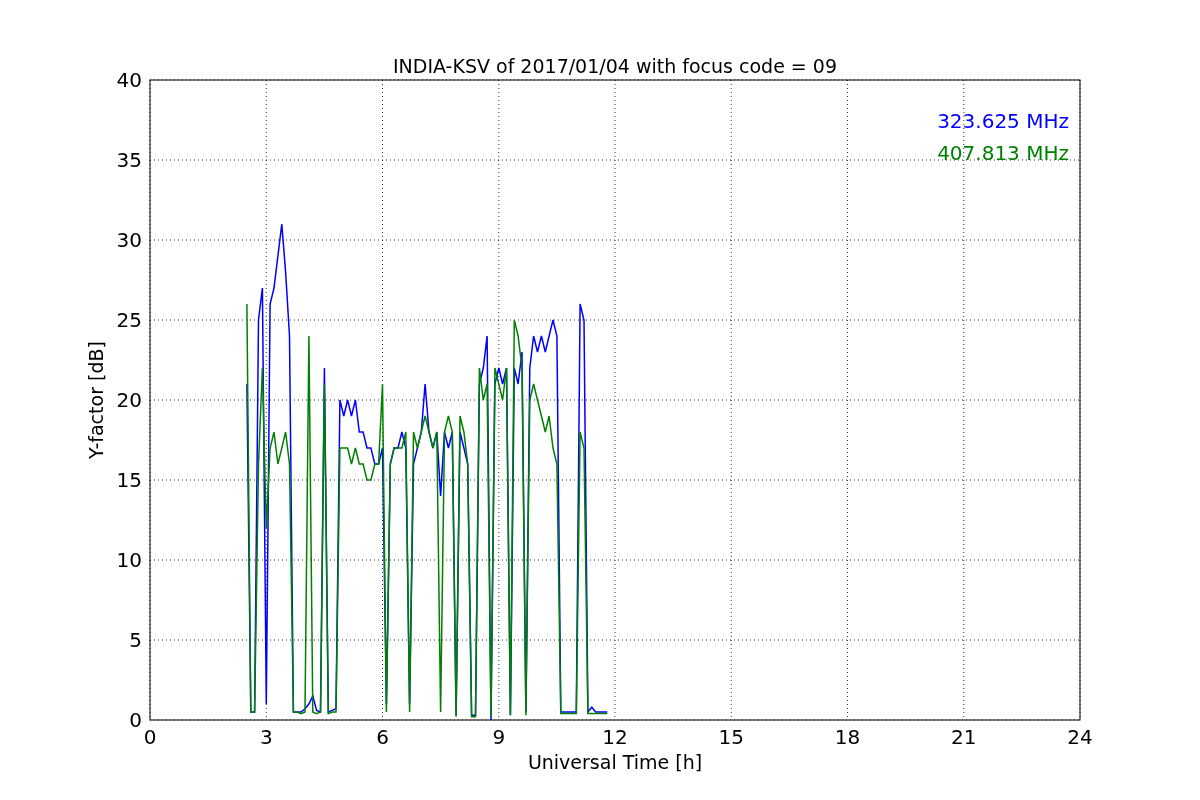  I want to click on x-axis-label: Universal Time [h], so click(615, 762).